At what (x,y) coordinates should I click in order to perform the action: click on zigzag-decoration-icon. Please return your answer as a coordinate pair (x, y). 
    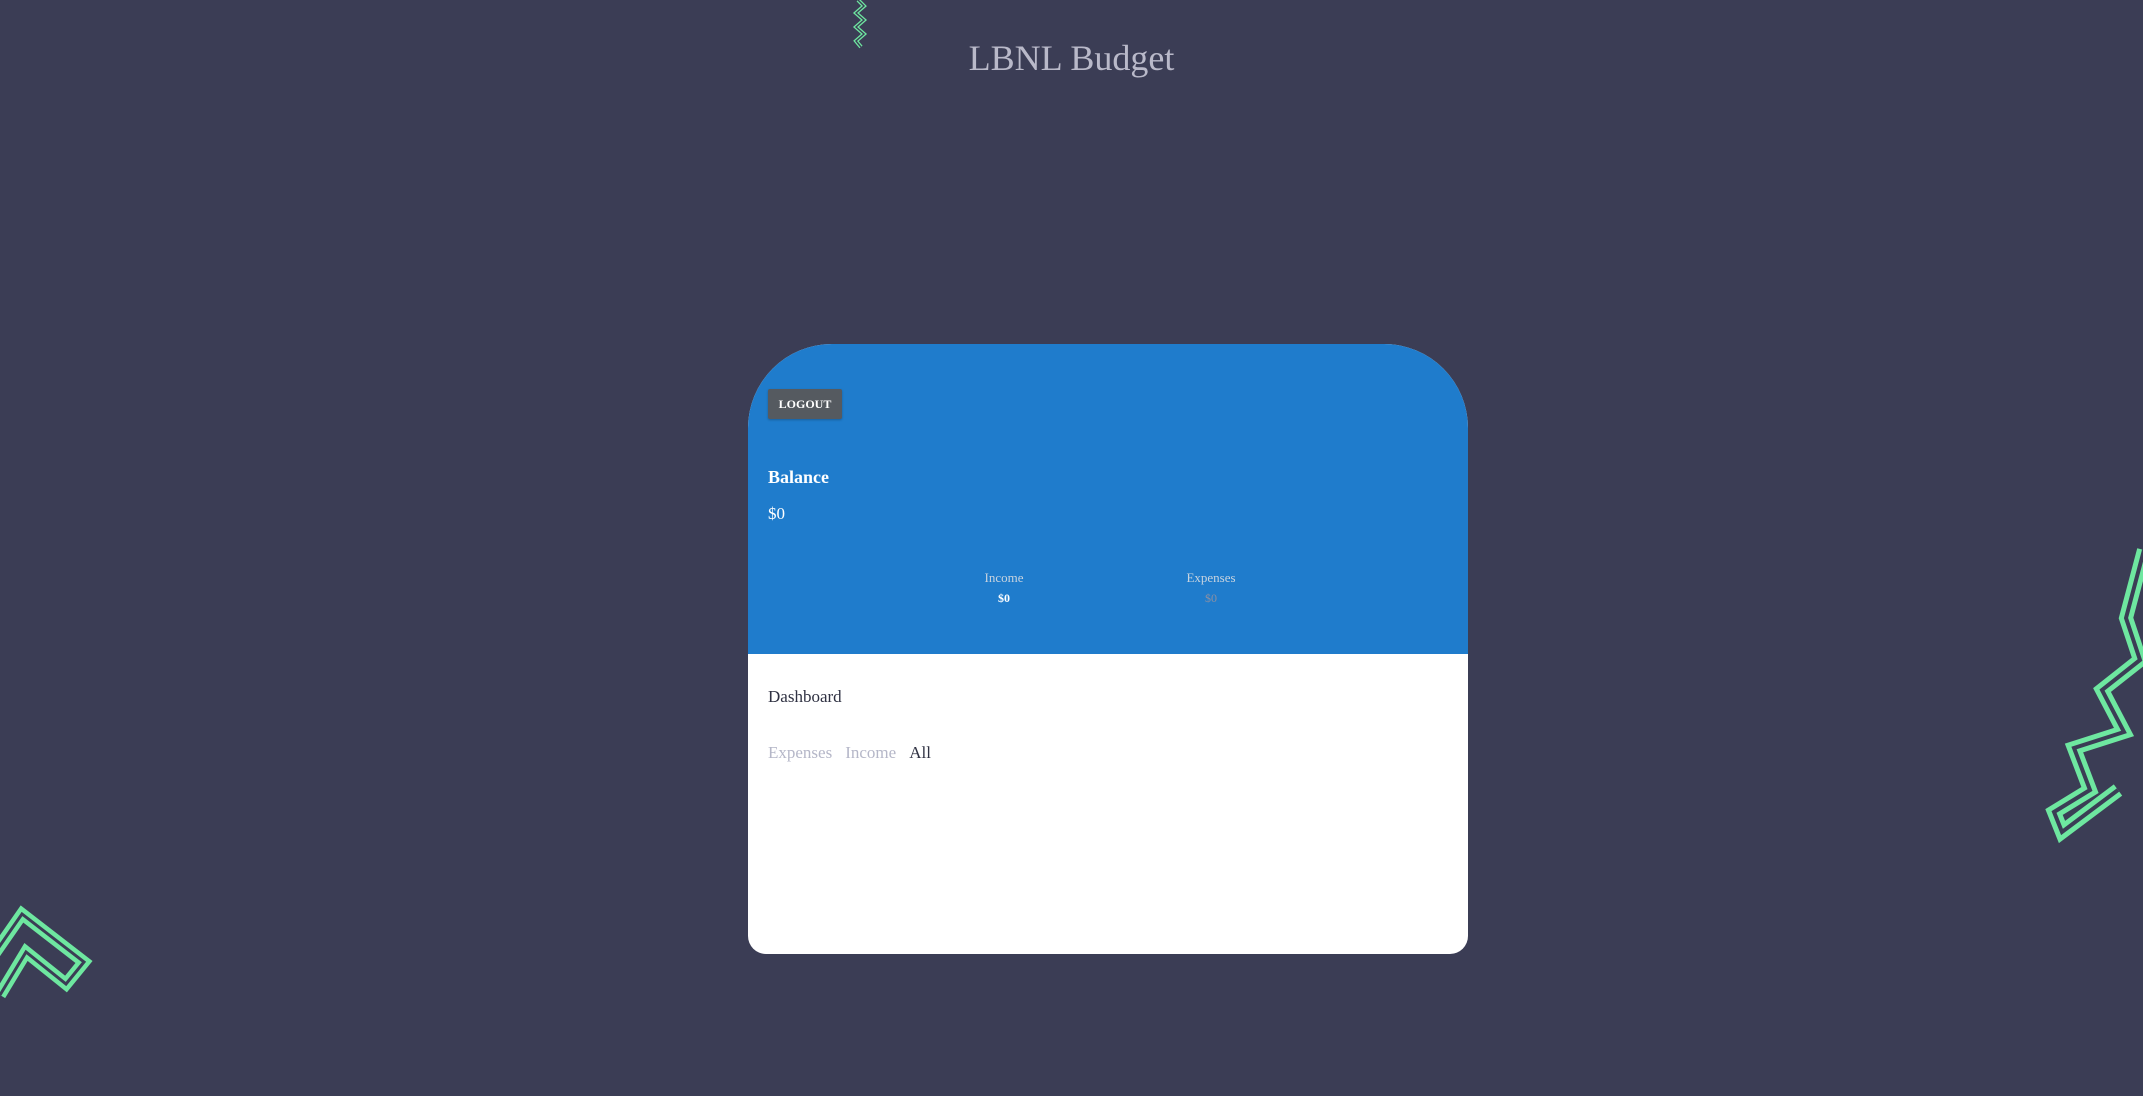
    Looking at the image, I should click on (2094, 696).